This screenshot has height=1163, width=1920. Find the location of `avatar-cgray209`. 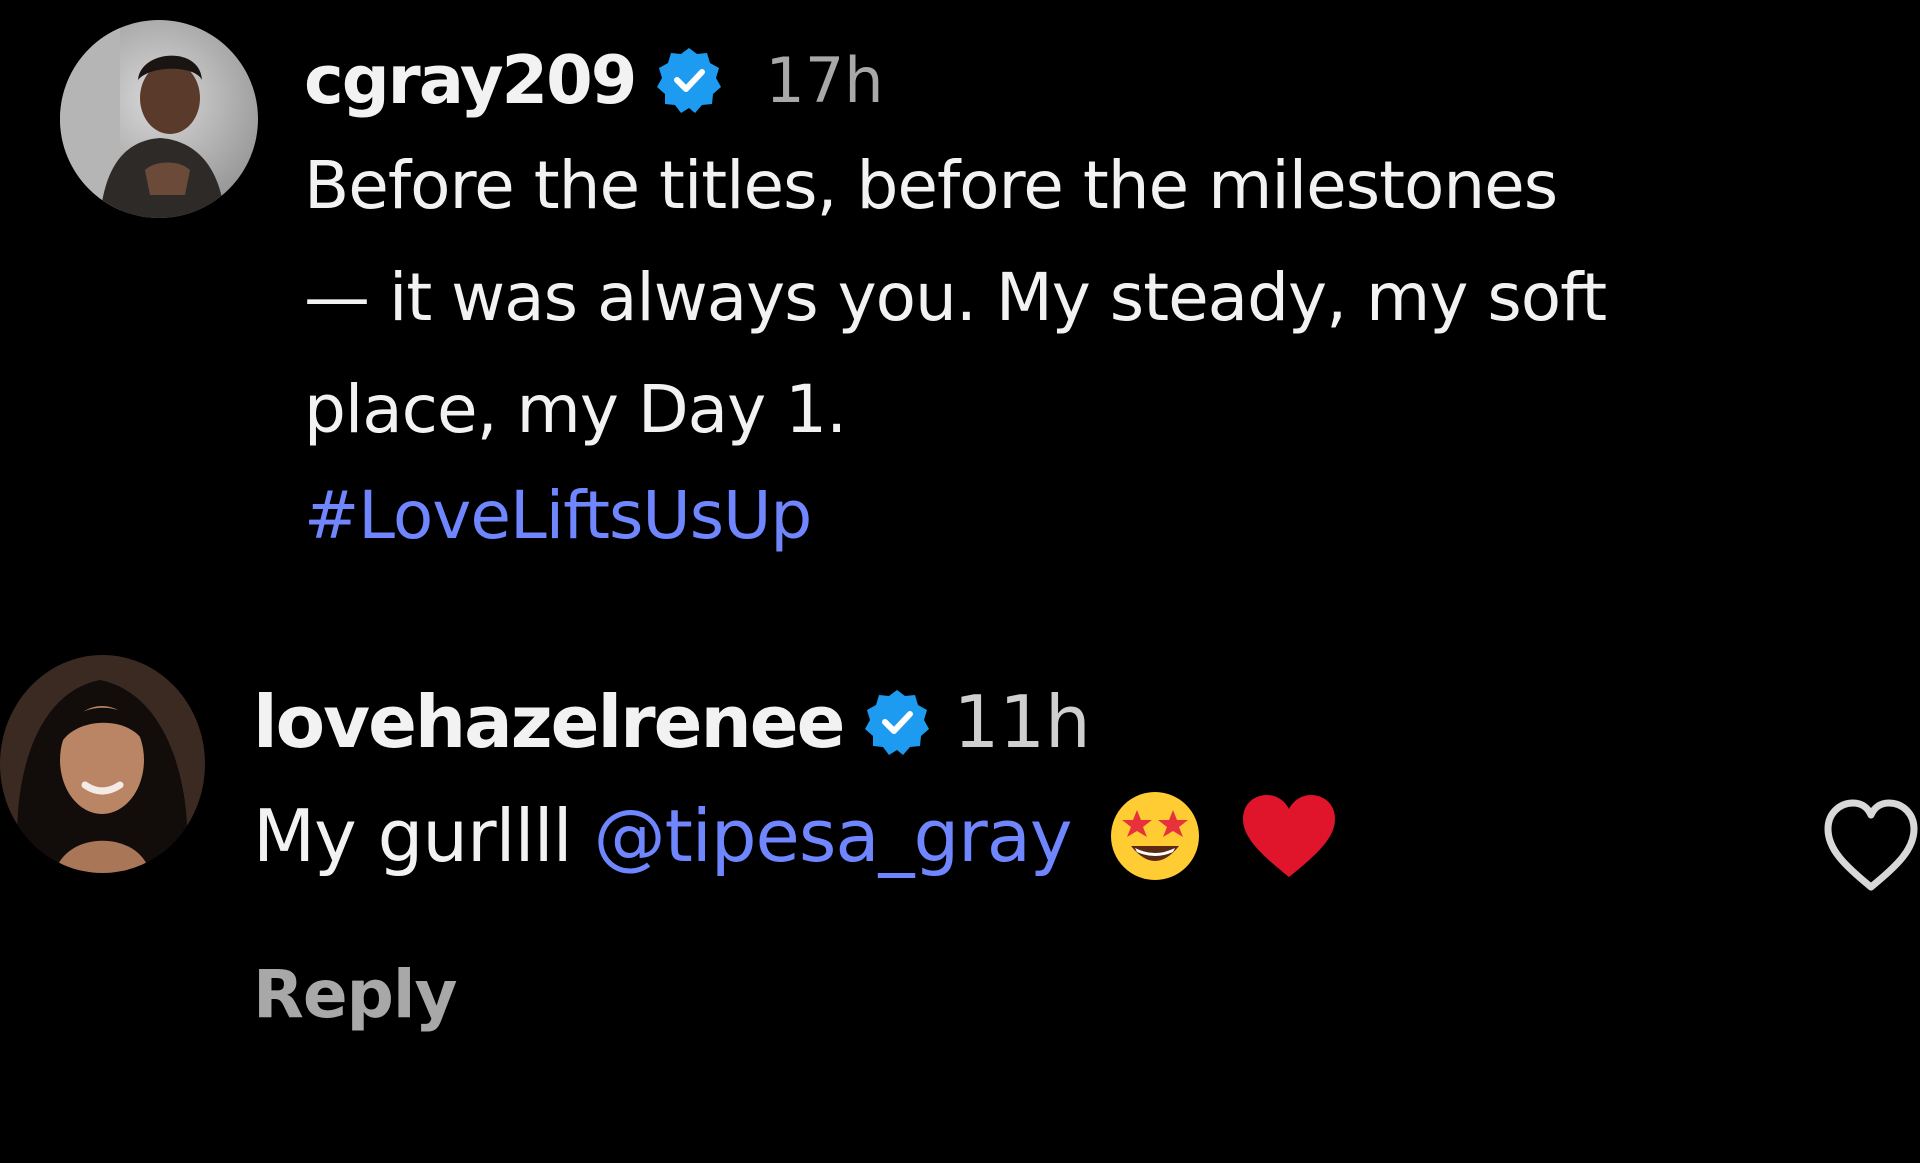

avatar-cgray209 is located at coordinates (159, 119).